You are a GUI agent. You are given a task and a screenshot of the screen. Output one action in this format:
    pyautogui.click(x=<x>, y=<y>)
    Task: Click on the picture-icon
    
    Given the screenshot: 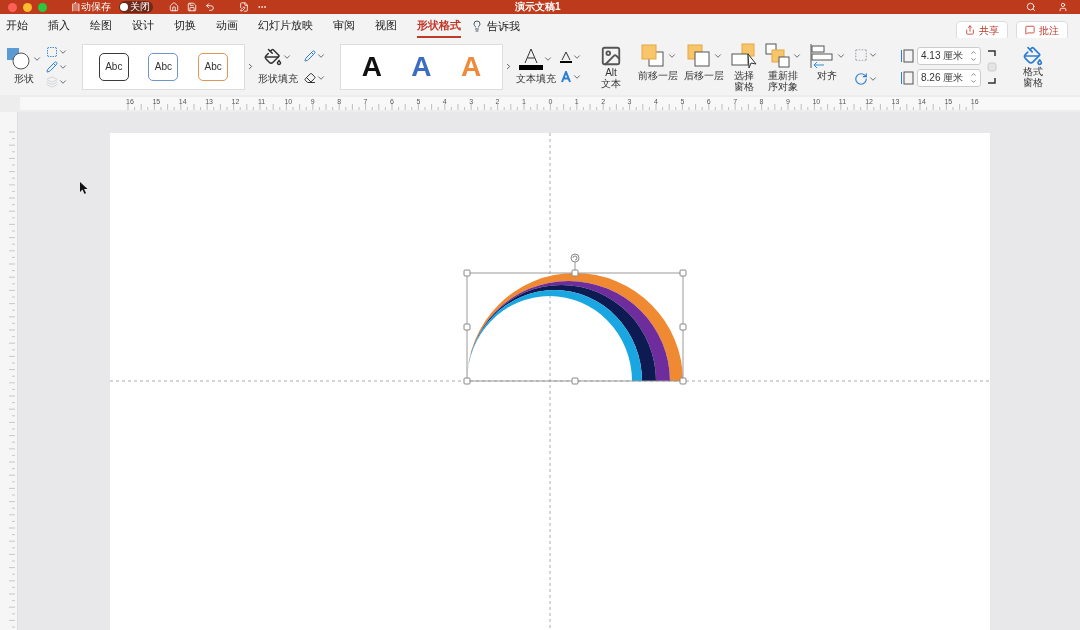 What is the action you would take?
    pyautogui.click(x=611, y=55)
    